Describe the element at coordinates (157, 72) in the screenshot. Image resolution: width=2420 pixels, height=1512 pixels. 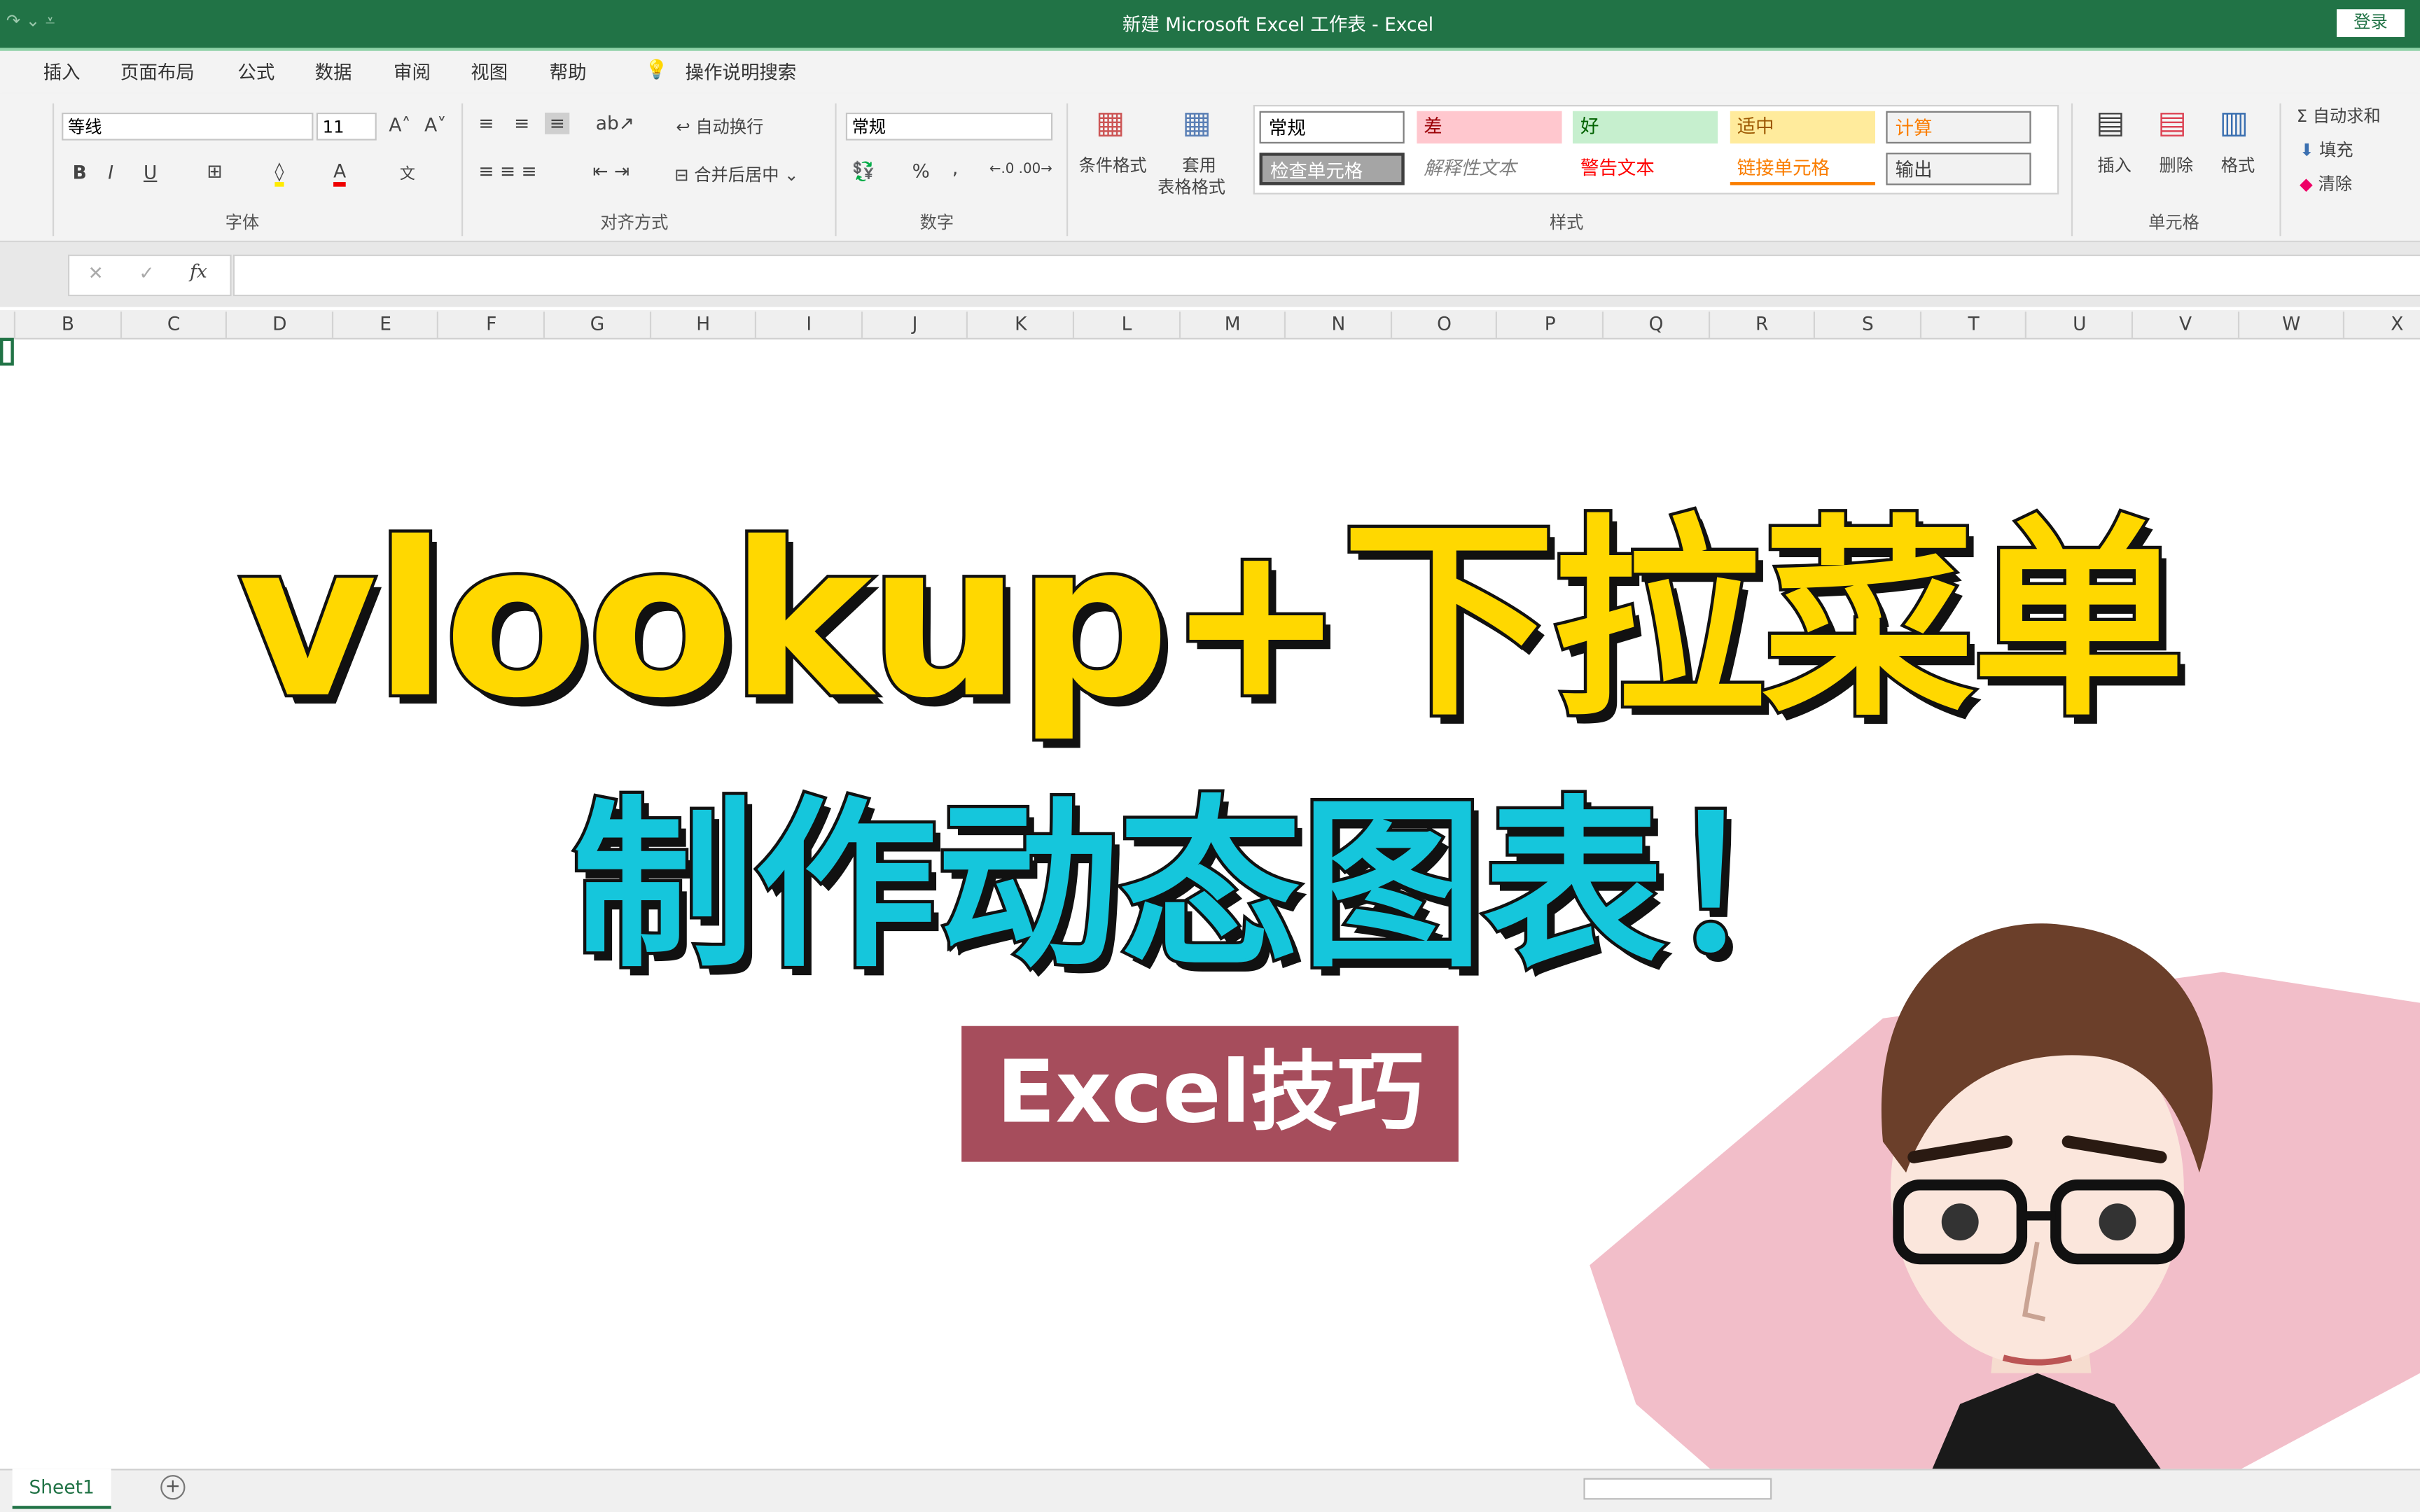
I see `tab-page-layout: 页面布局` at that location.